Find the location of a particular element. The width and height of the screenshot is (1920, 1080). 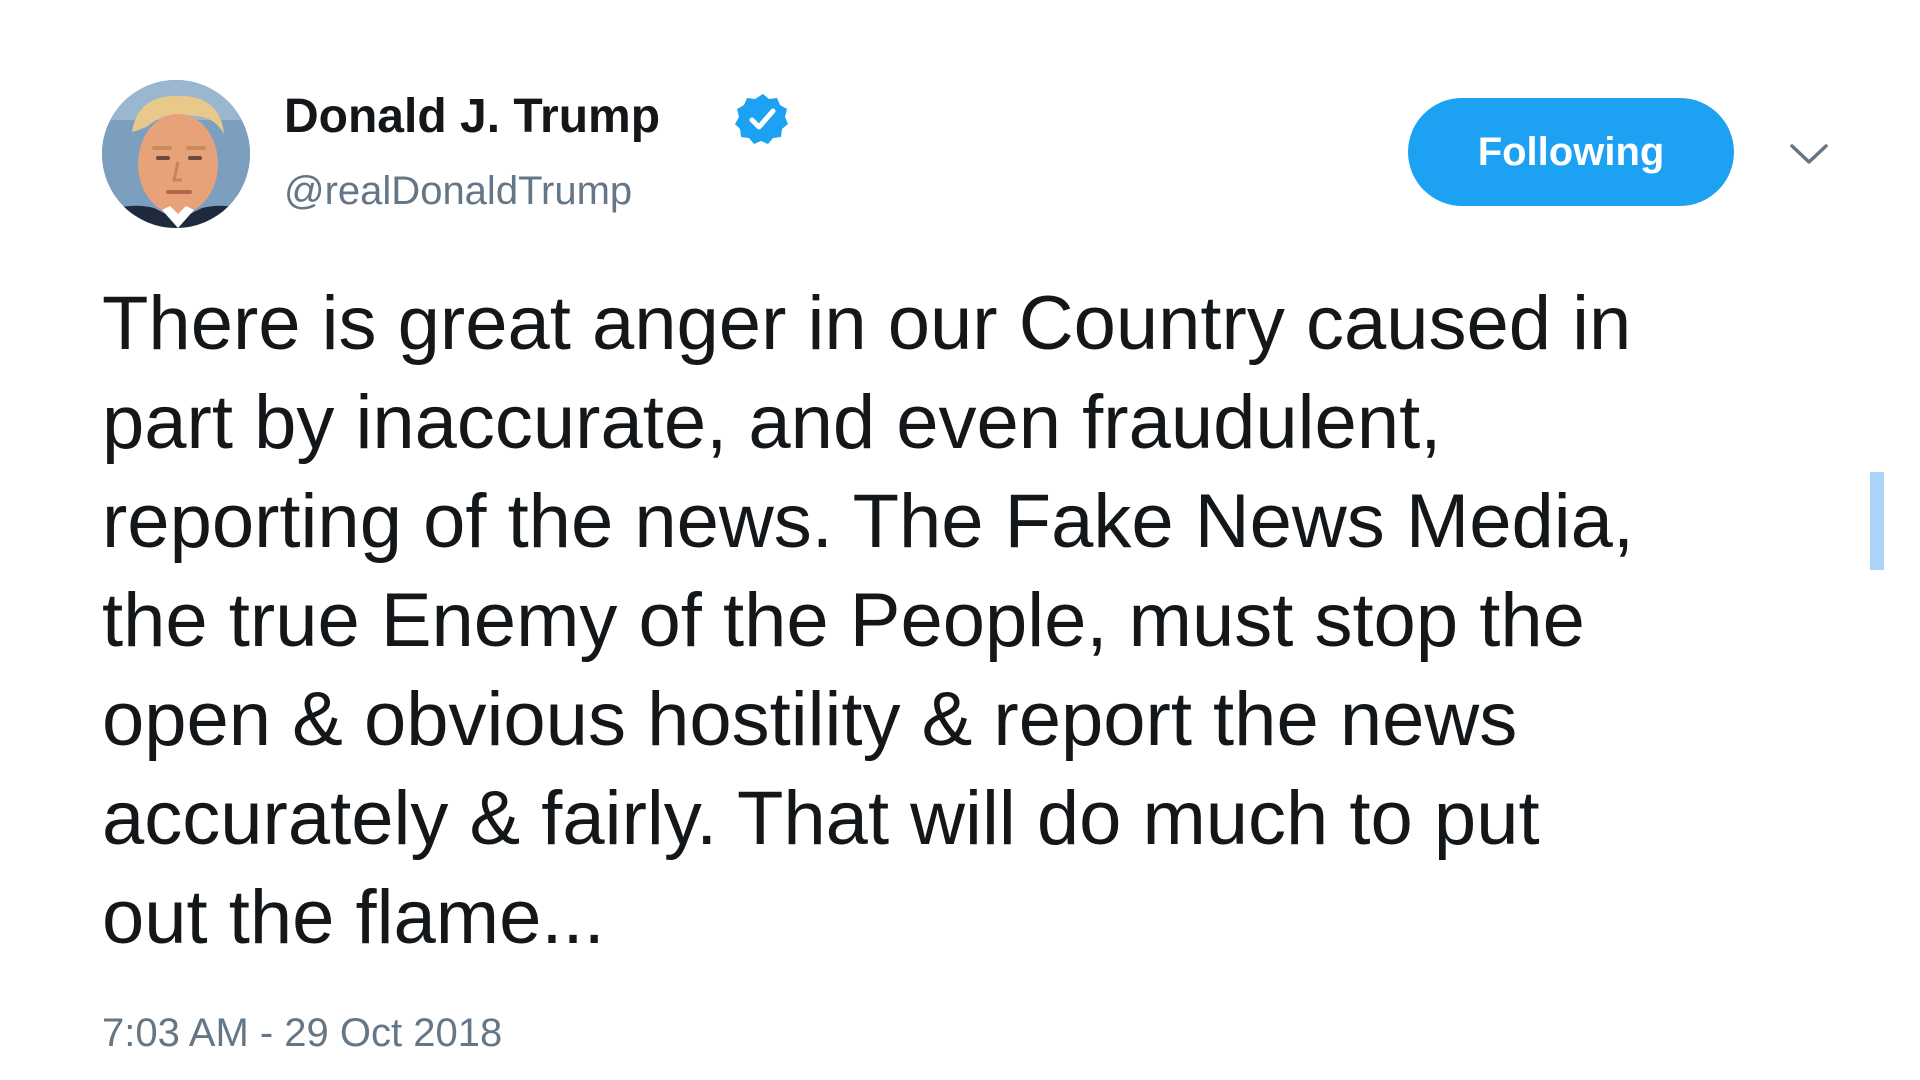

display-name: Donald J. Trump is located at coordinates (472, 117).